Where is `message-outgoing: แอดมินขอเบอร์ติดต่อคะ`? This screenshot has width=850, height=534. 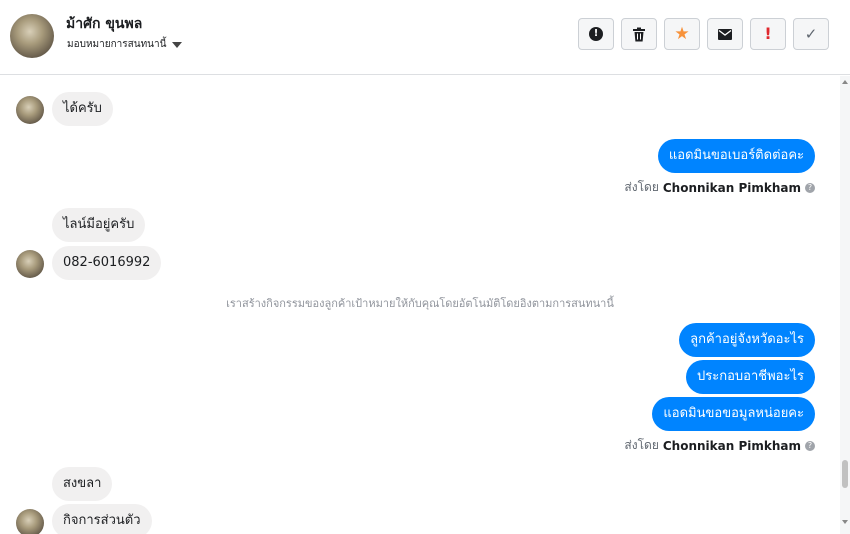
message-outgoing: แอดมินขอเบอร์ติดต่อคะ is located at coordinates (736, 156).